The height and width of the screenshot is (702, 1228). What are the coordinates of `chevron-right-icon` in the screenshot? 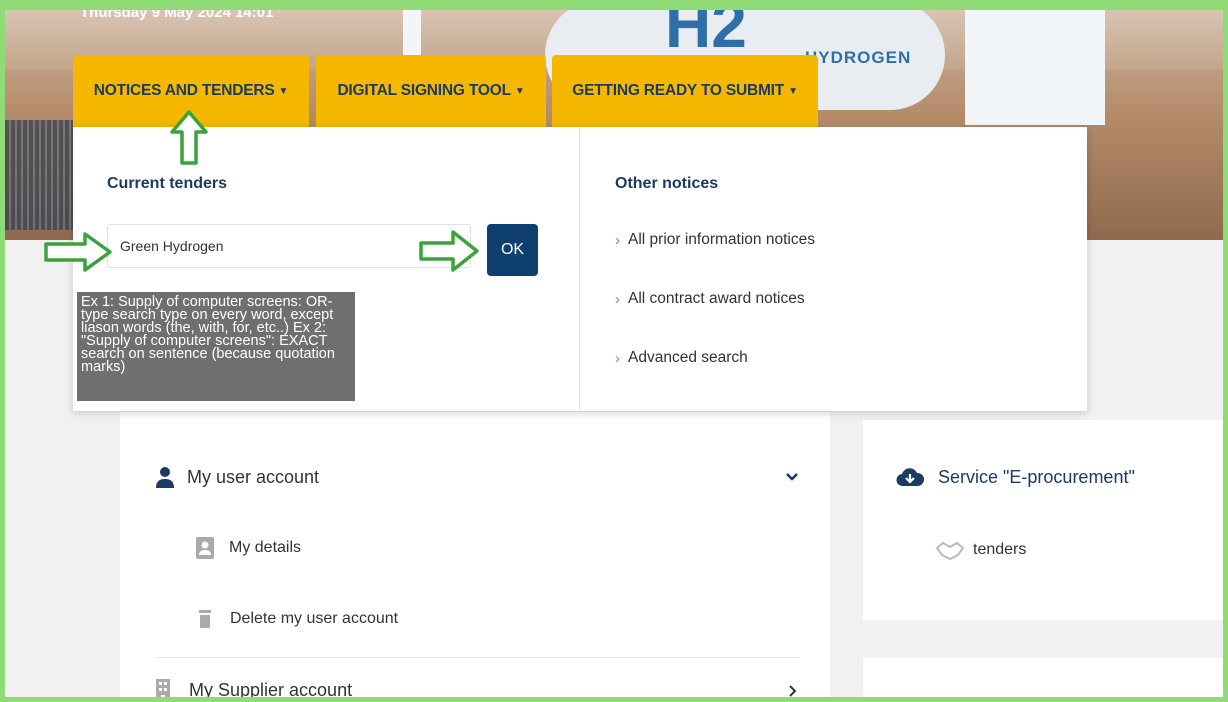 It's located at (793, 691).